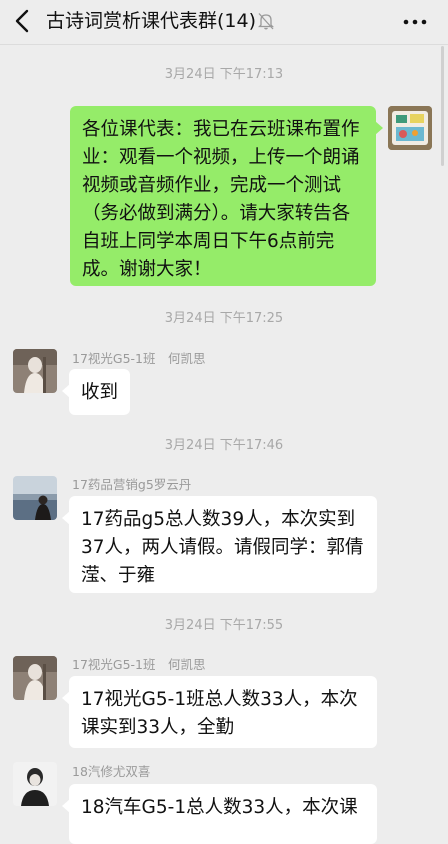  I want to click on my-avatar-image, so click(410, 128).